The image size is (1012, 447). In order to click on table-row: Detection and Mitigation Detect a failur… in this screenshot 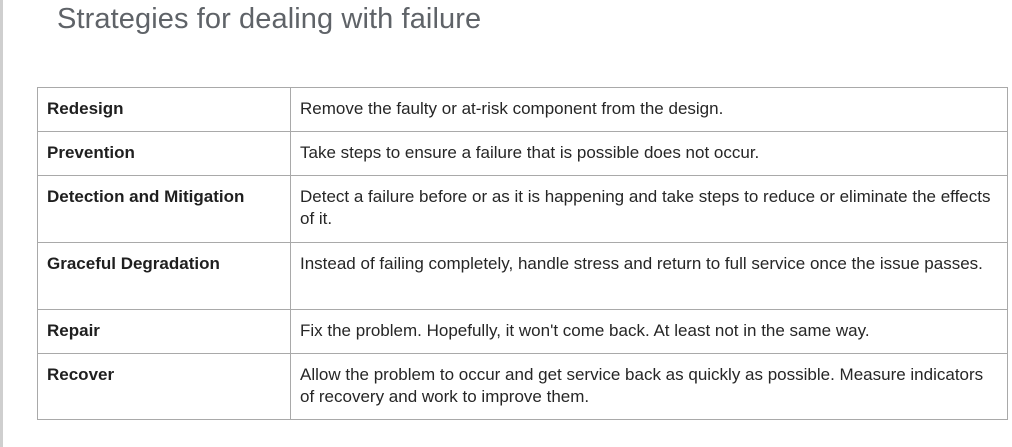, I will do `click(522, 209)`.